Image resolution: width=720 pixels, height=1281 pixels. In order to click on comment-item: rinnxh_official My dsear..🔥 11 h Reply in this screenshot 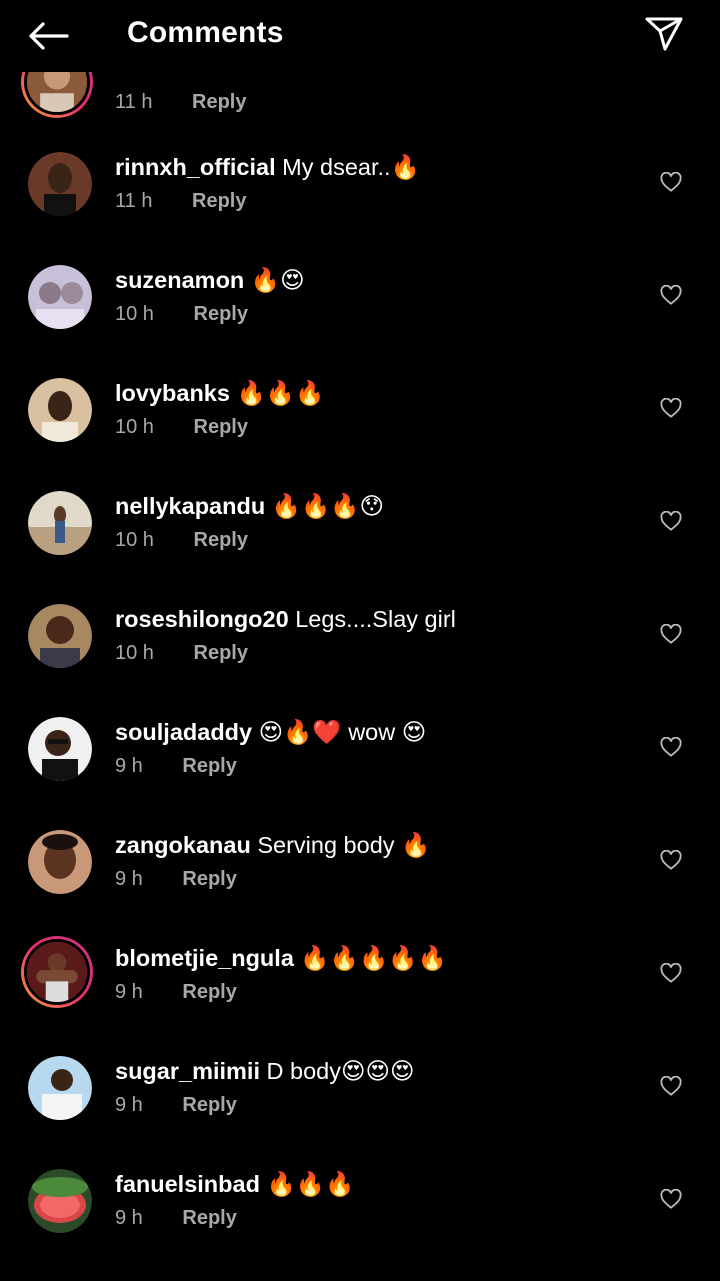, I will do `click(360, 208)`.